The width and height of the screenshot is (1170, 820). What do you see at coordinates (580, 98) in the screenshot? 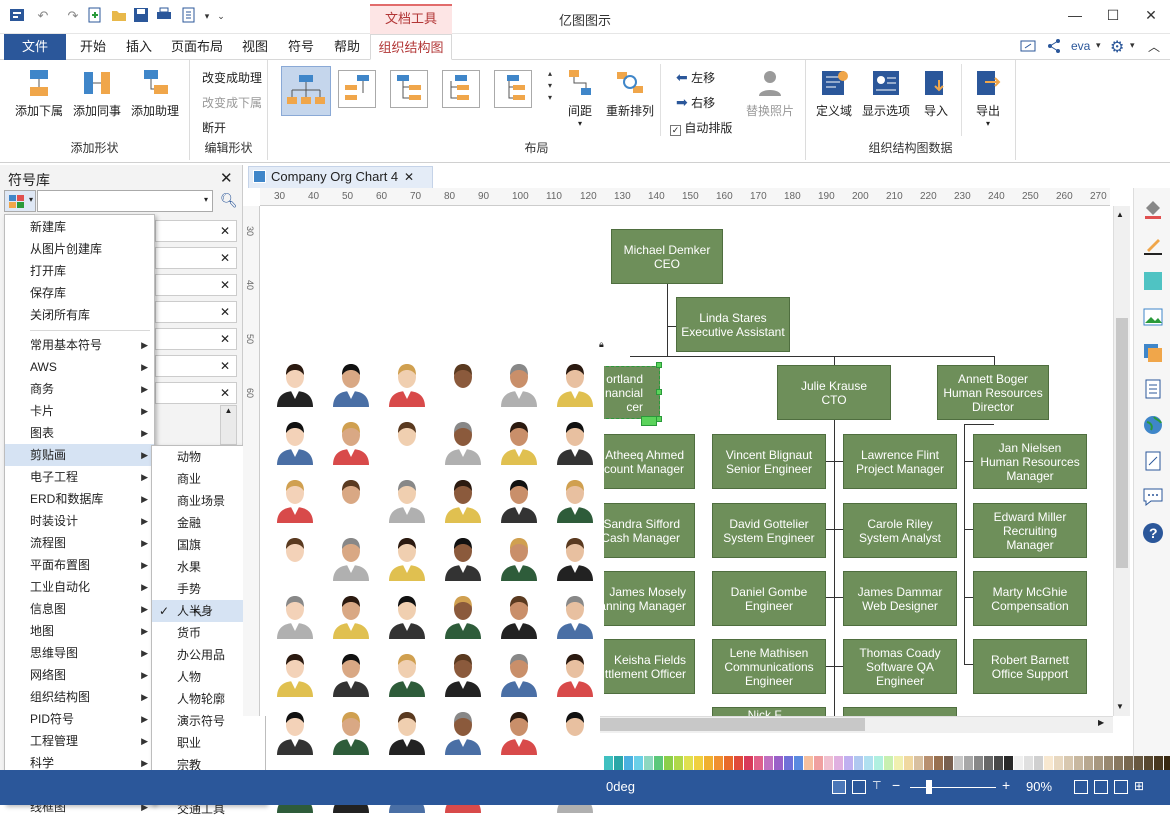
I see `spacing-button: 间距 ▾` at bounding box center [580, 98].